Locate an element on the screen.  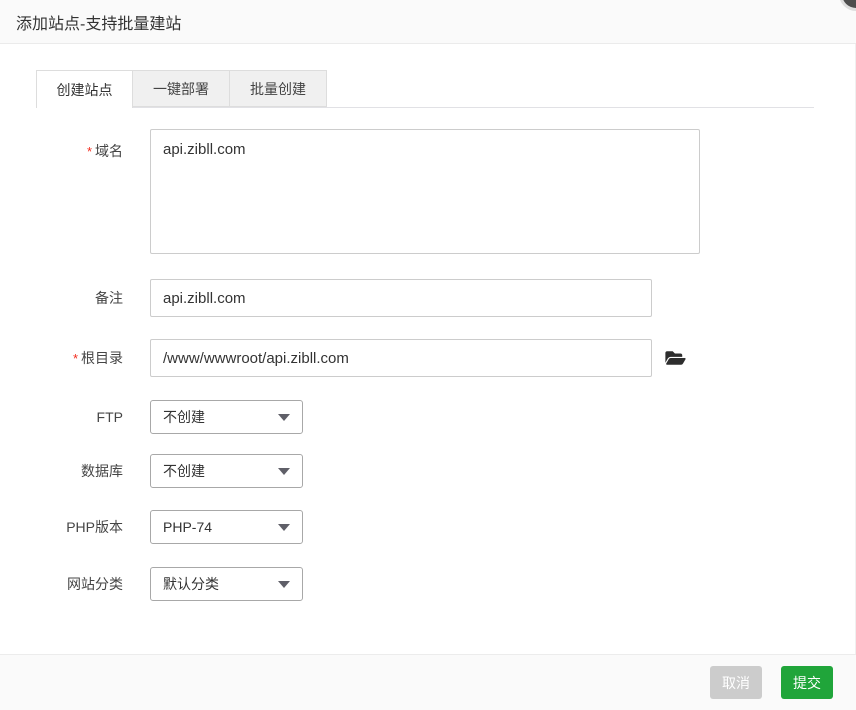
php-version-label: PHP版本 is located at coordinates (94, 527).